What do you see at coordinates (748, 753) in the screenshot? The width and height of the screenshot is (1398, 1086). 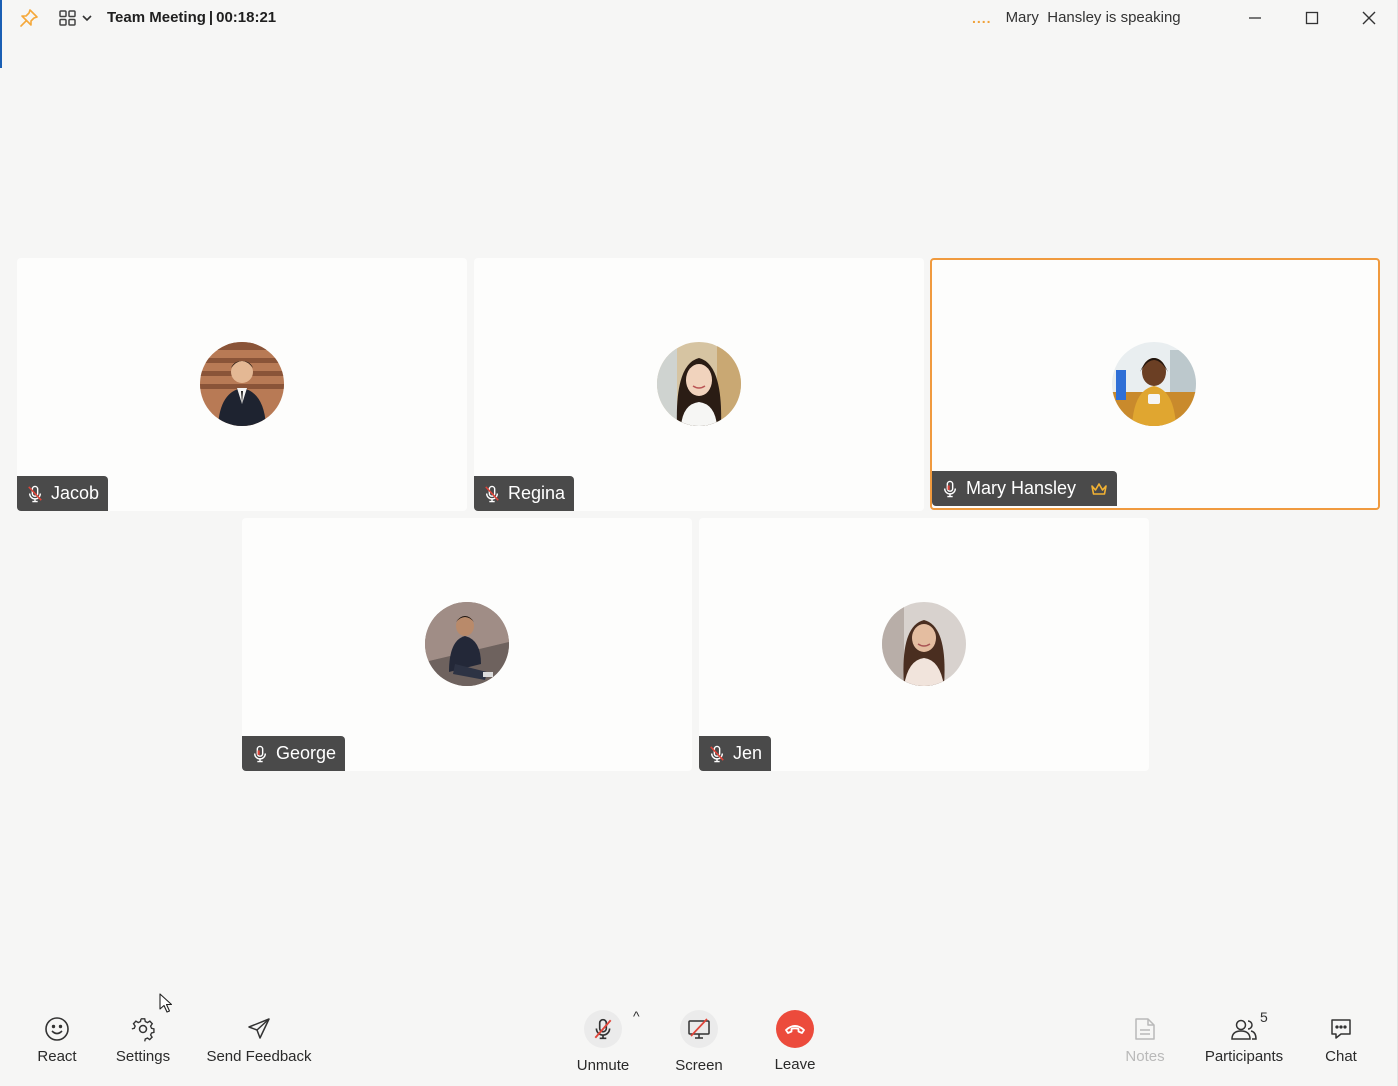 I see `participant-name: Jen` at bounding box center [748, 753].